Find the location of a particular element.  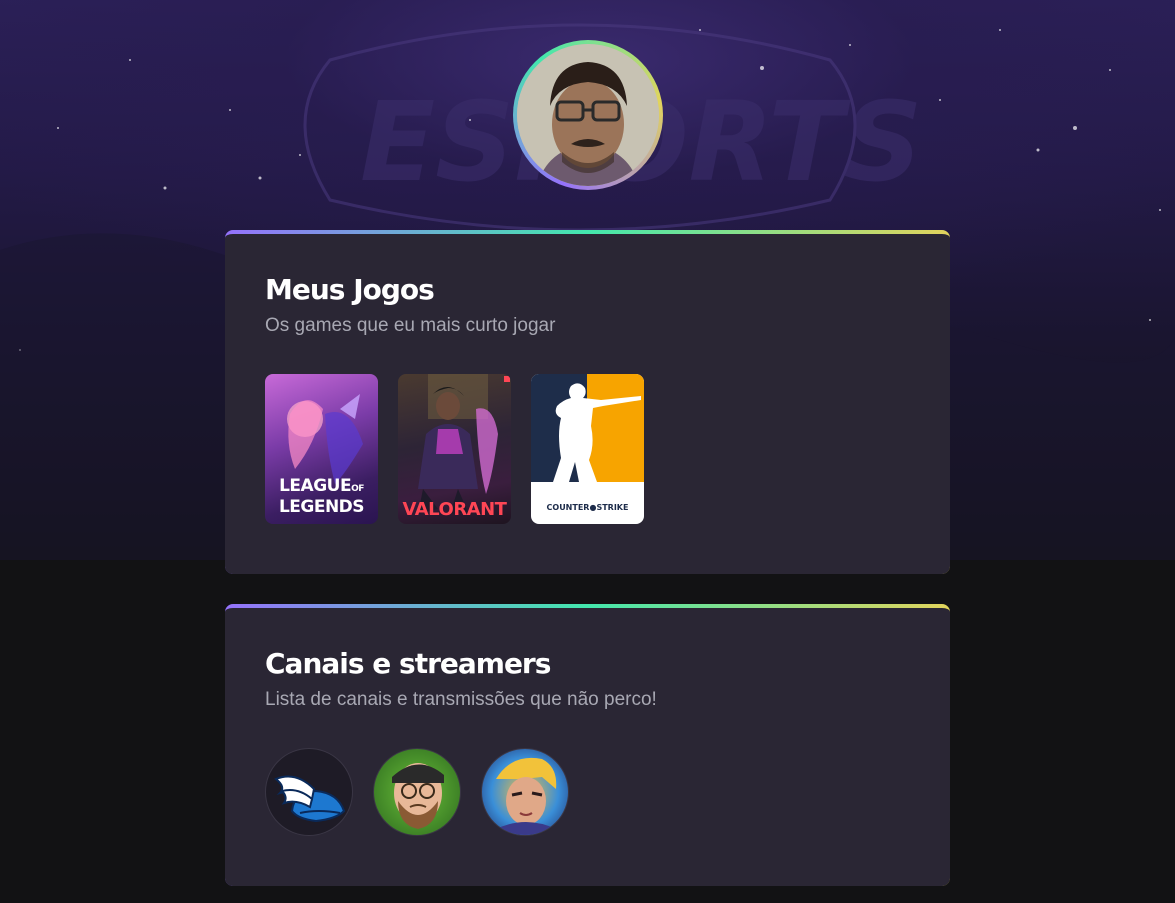

cartoon-bearded-man-icon is located at coordinates (418, 796).